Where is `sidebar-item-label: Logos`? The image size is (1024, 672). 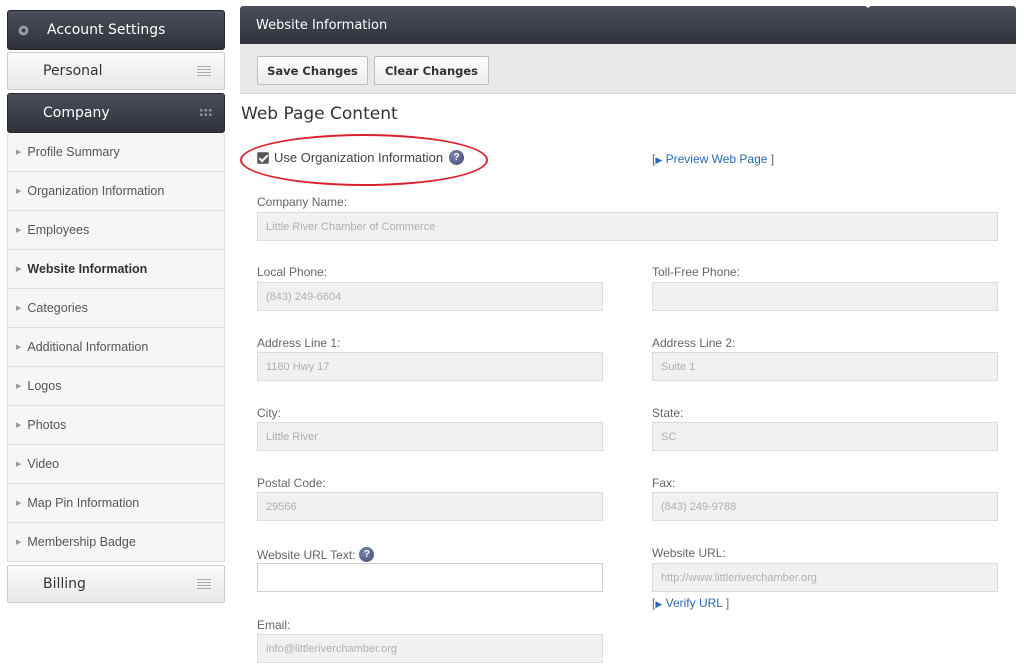
sidebar-item-label: Logos is located at coordinates (44, 386).